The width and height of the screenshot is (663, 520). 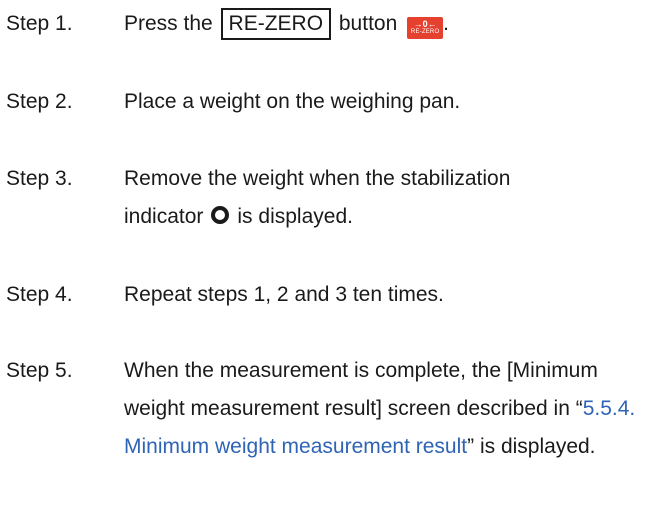 What do you see at coordinates (276, 24) in the screenshot?
I see `re-zero-key-label: RE-ZERO` at bounding box center [276, 24].